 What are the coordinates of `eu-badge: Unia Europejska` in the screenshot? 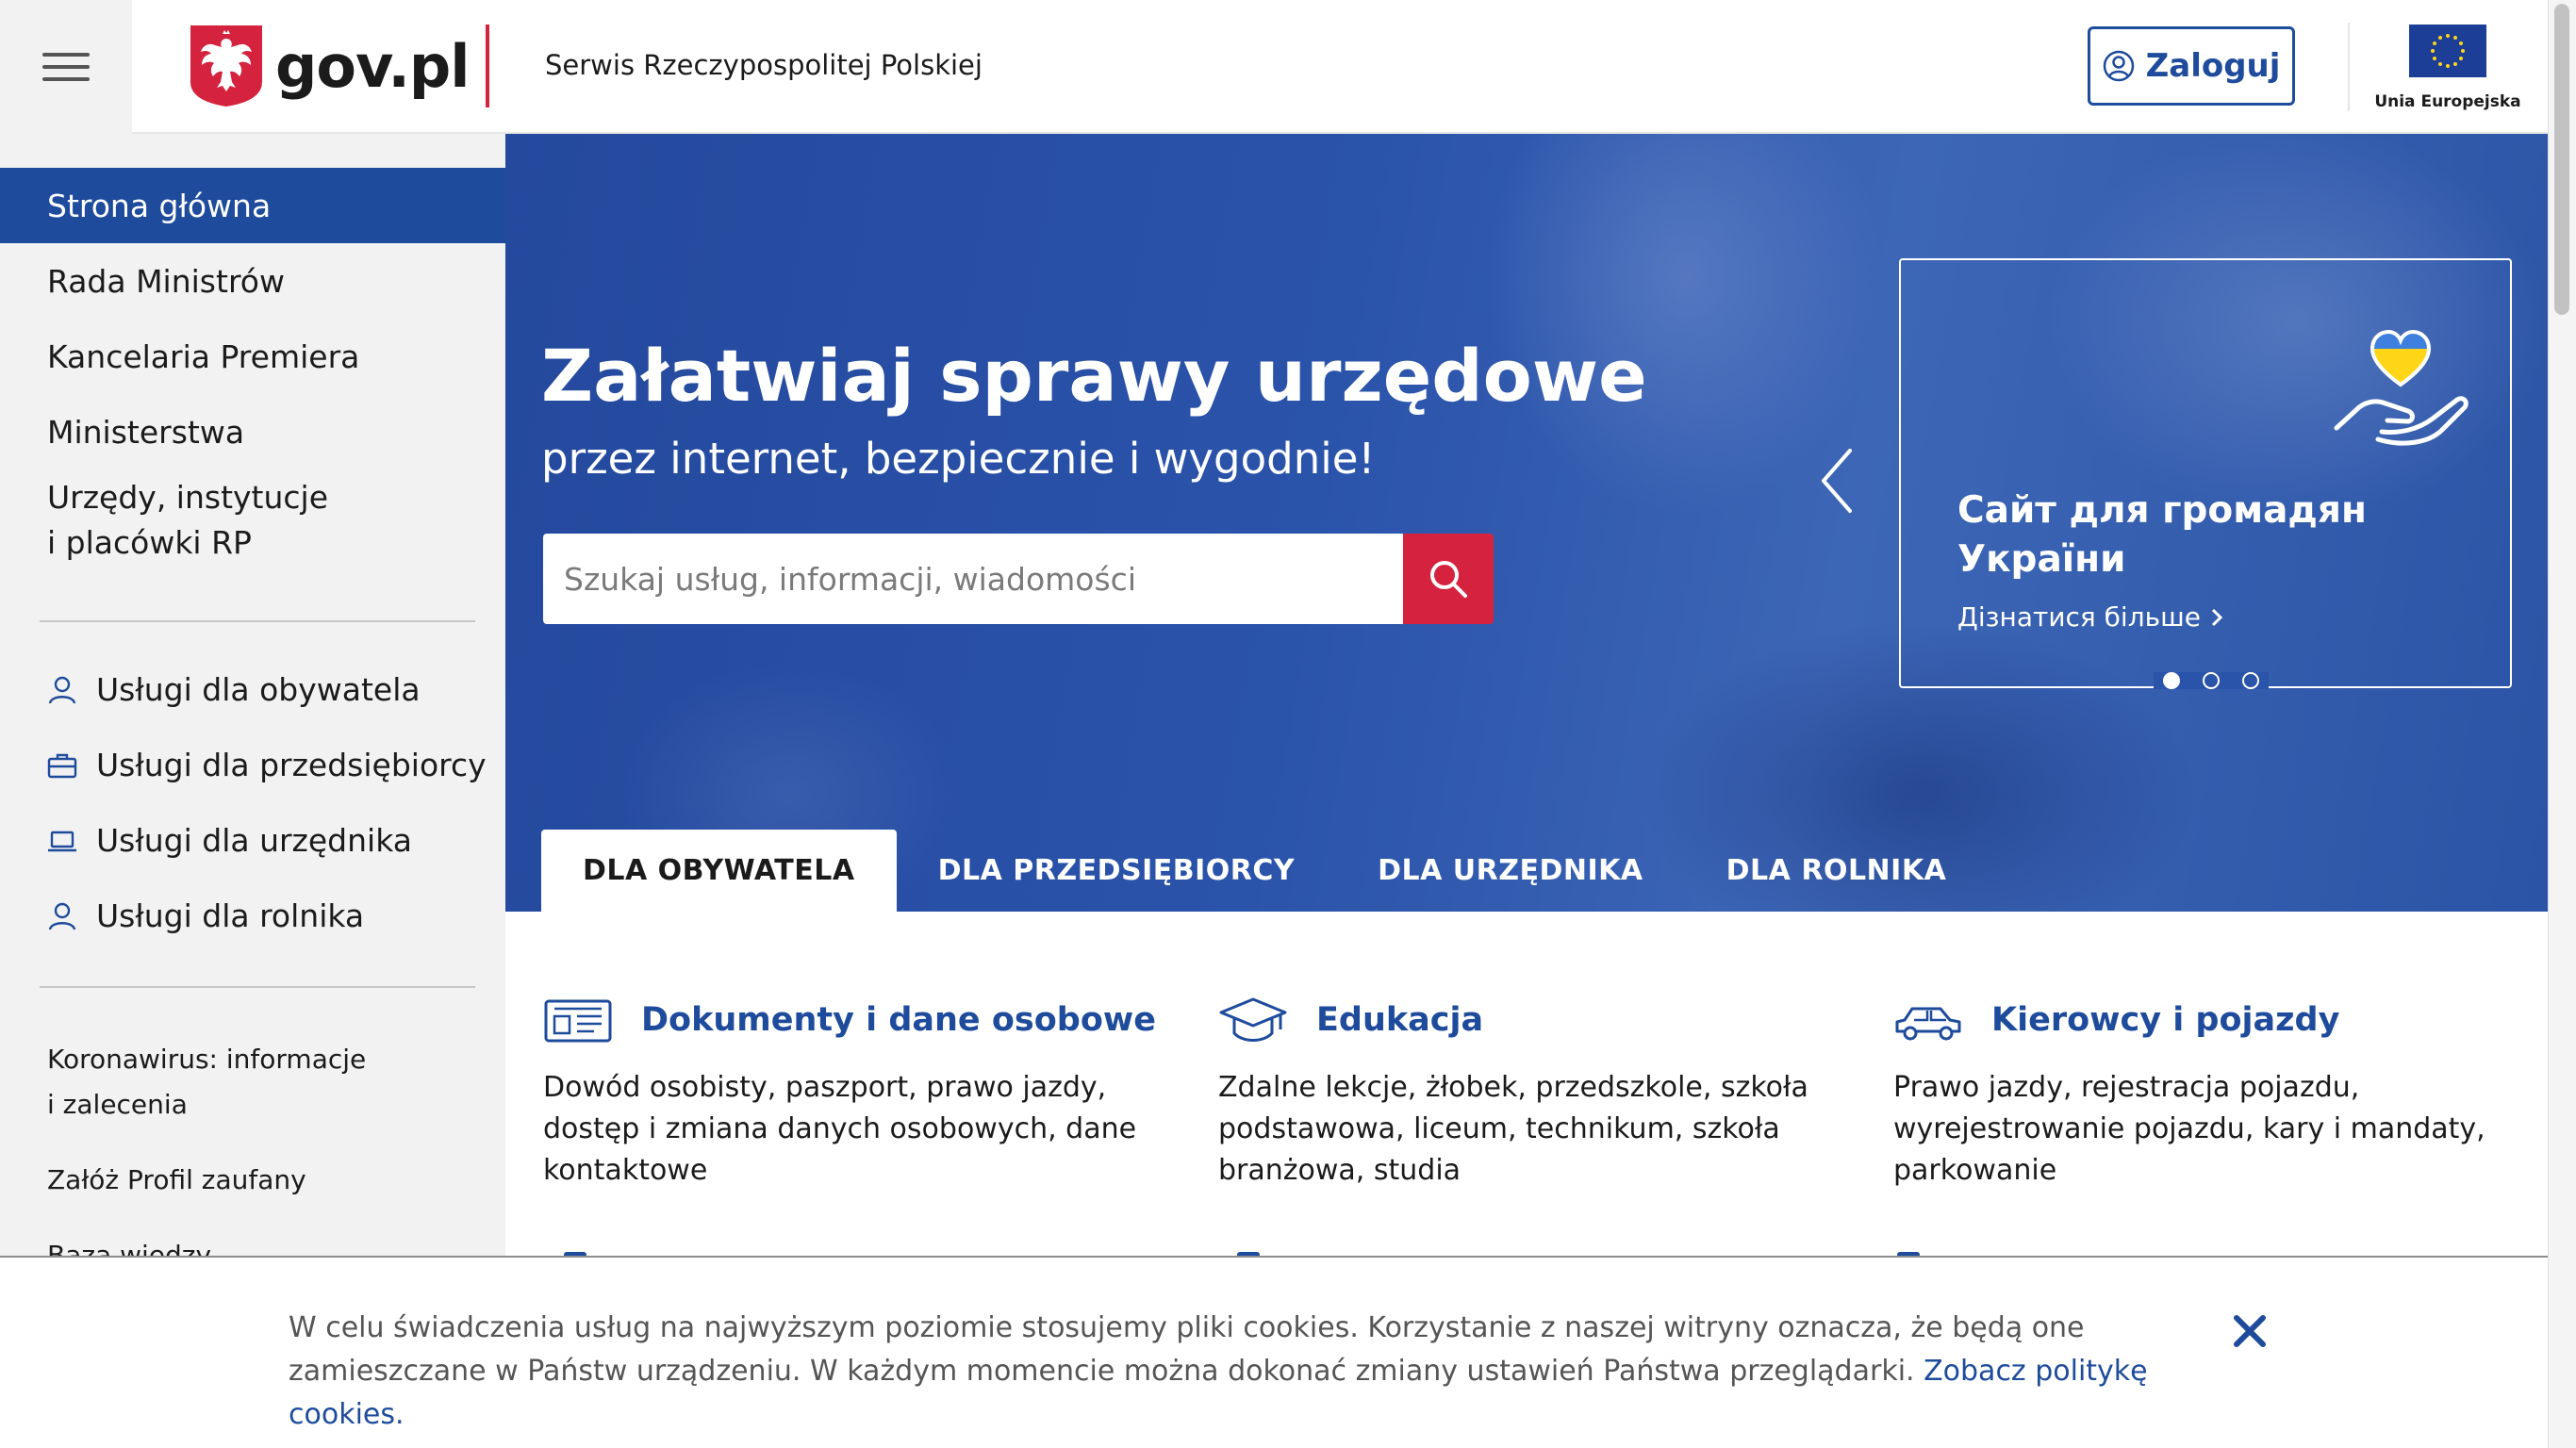 It's located at (2447, 68).